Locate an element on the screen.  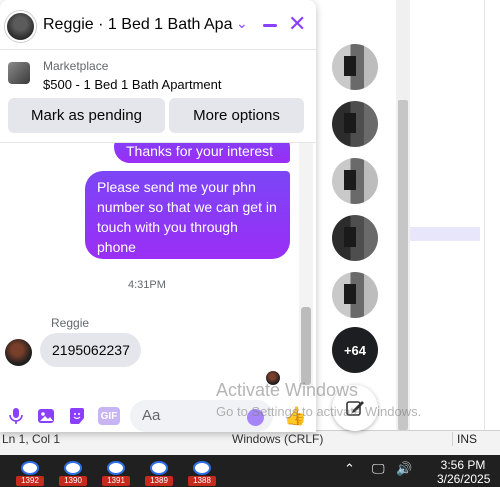
taskbar-app-button: 1392 is located at coordinates (30, 472).